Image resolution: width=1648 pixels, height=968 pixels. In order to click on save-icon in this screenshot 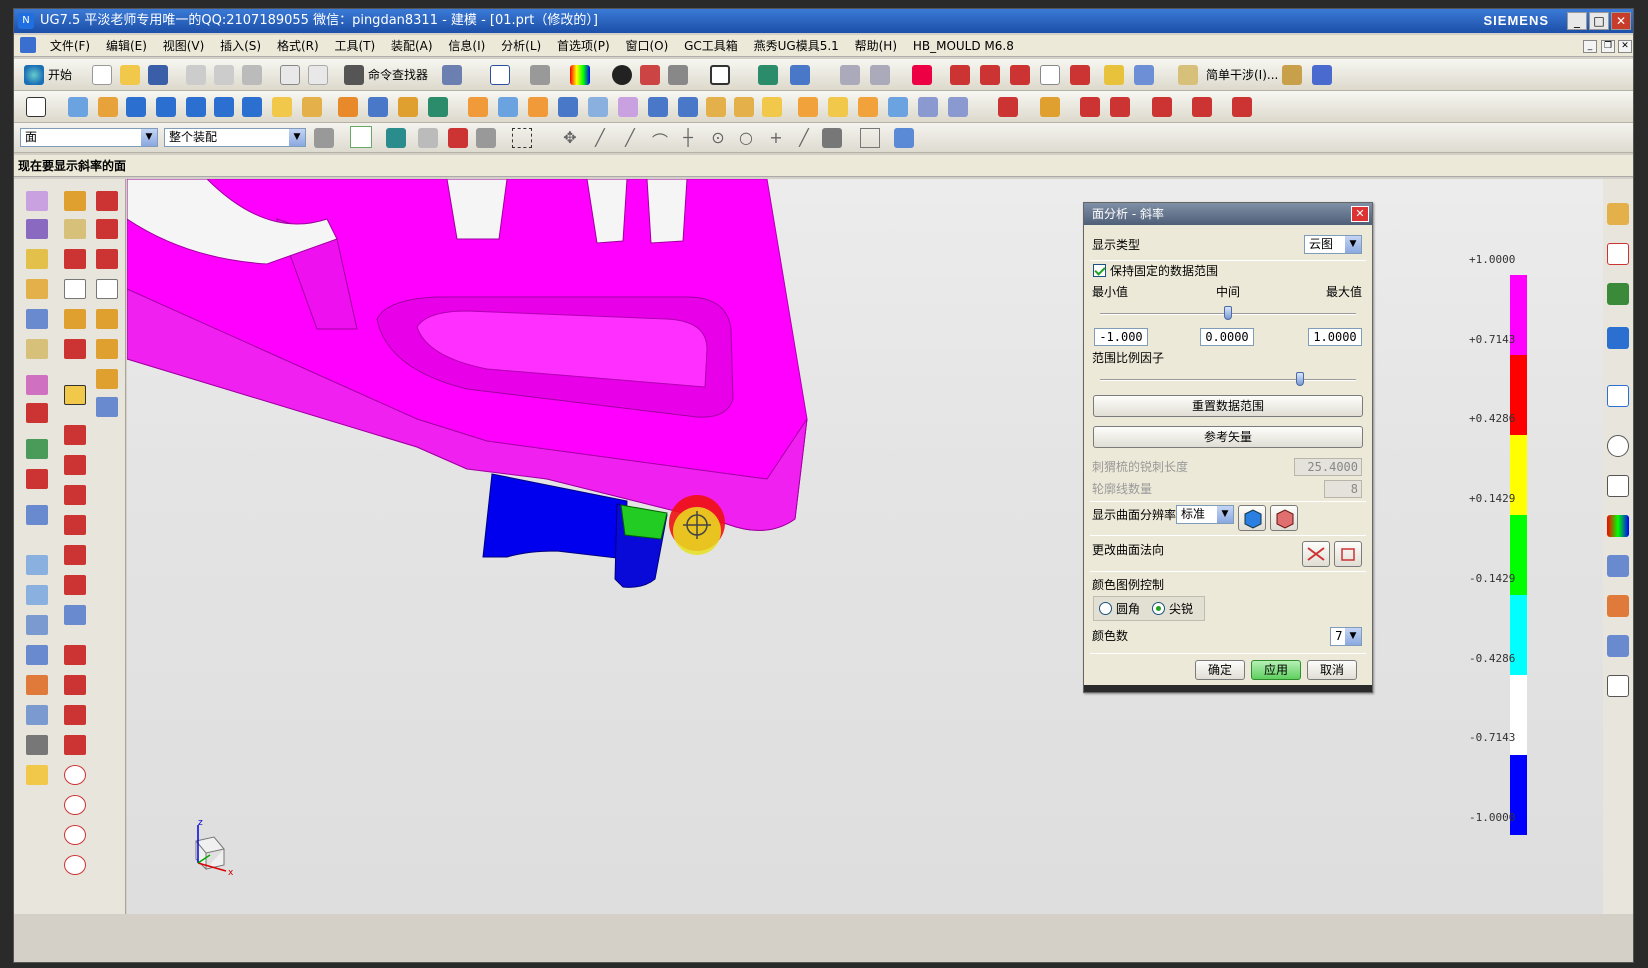, I will do `click(158, 75)`.